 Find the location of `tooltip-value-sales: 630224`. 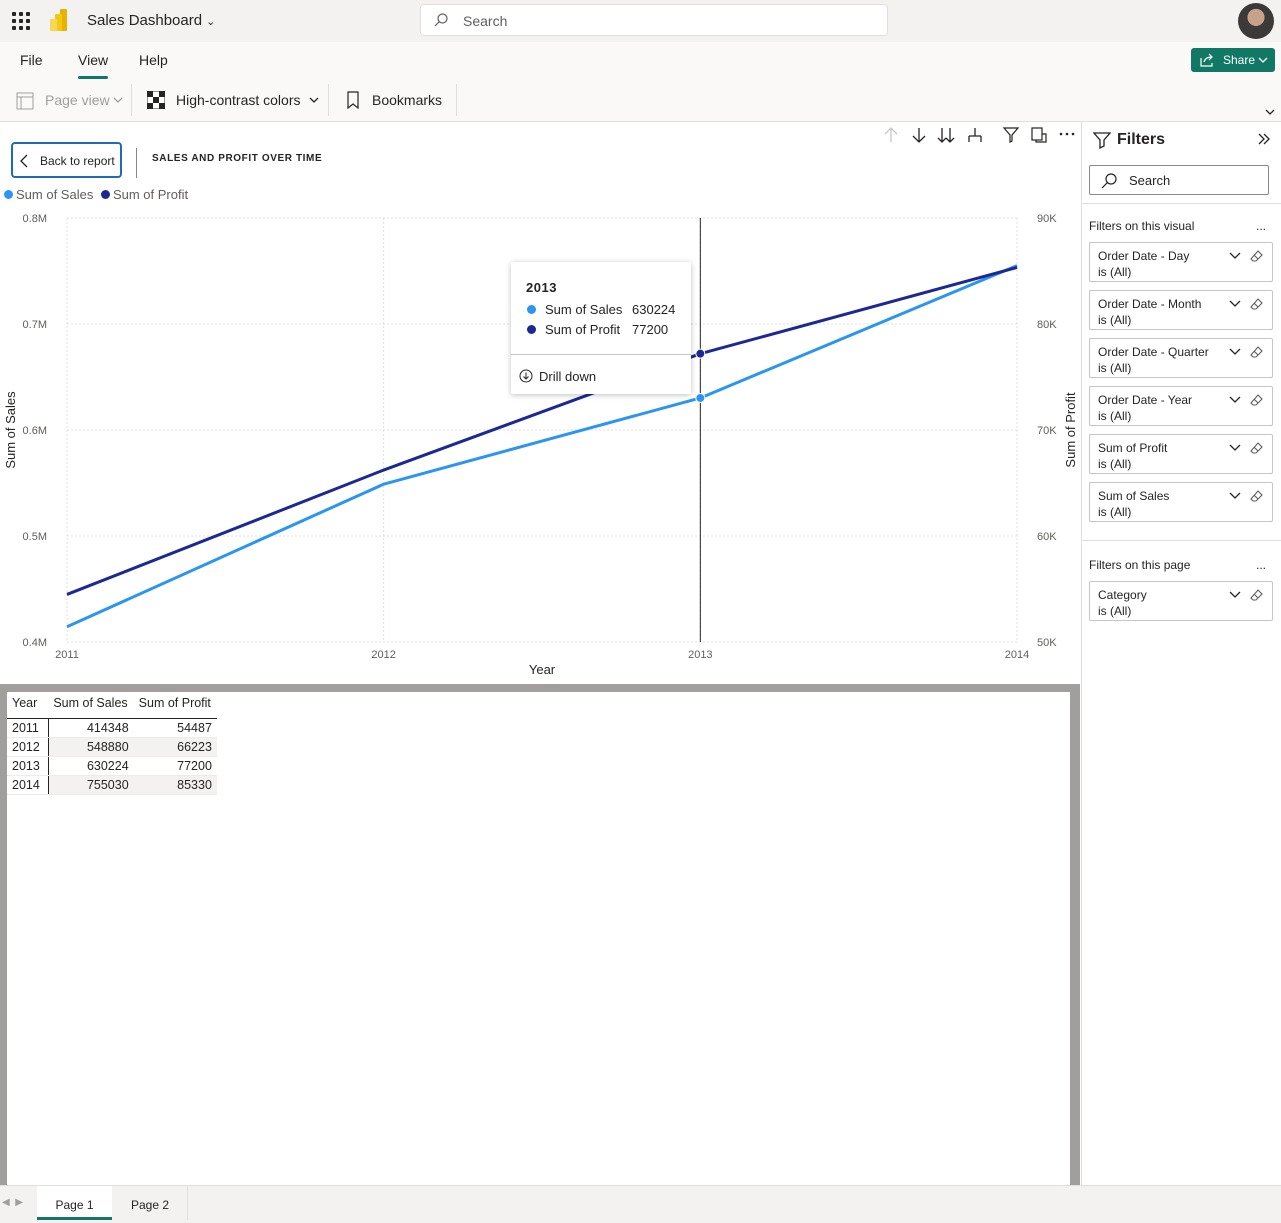

tooltip-value-sales: 630224 is located at coordinates (654, 309).